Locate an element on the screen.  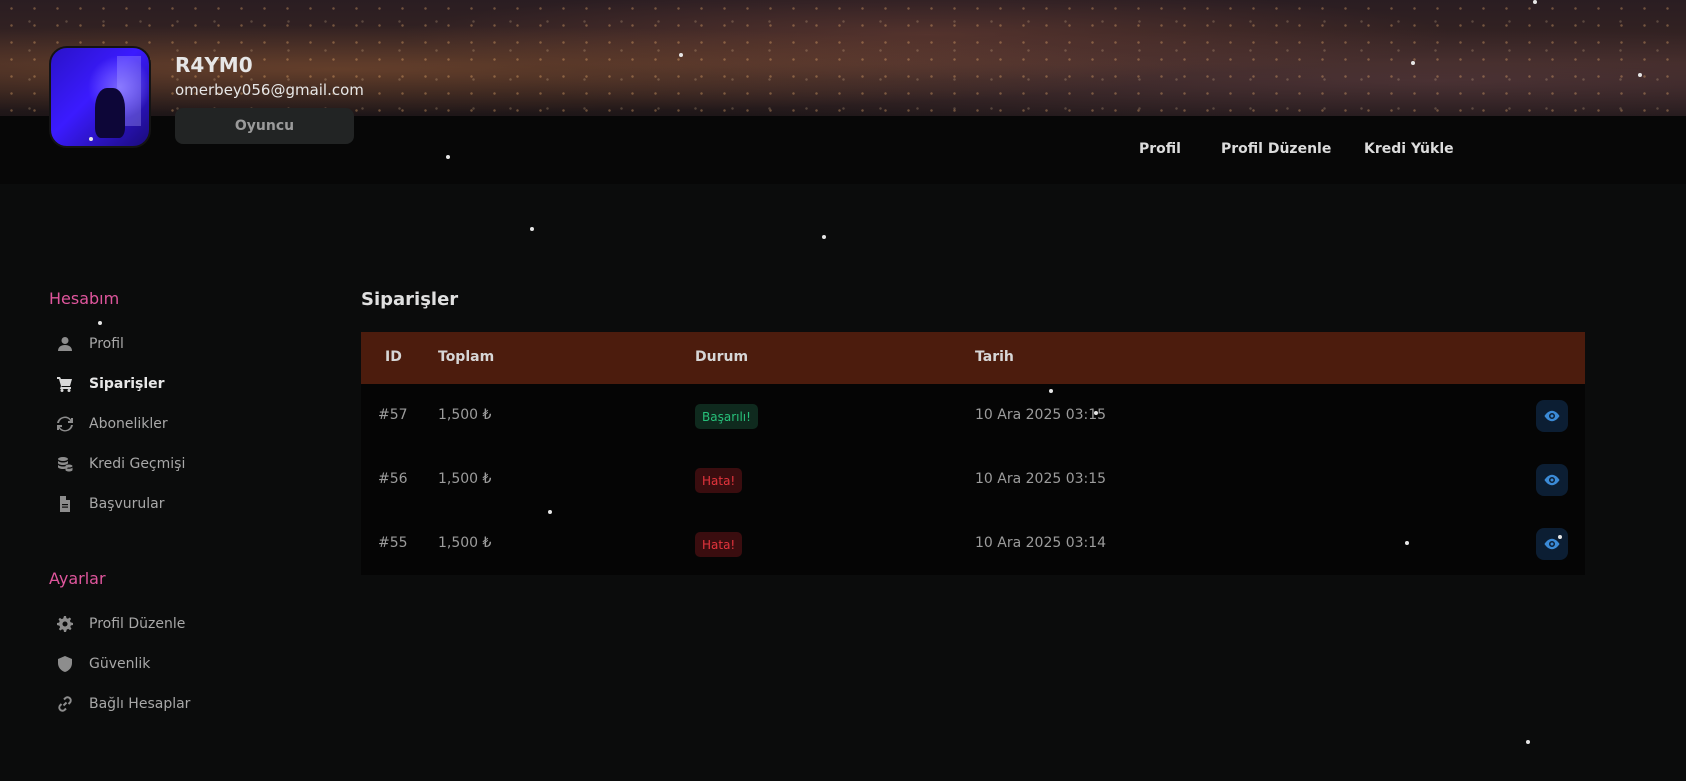
column-header-tarih: Tarih is located at coordinates (994, 357).